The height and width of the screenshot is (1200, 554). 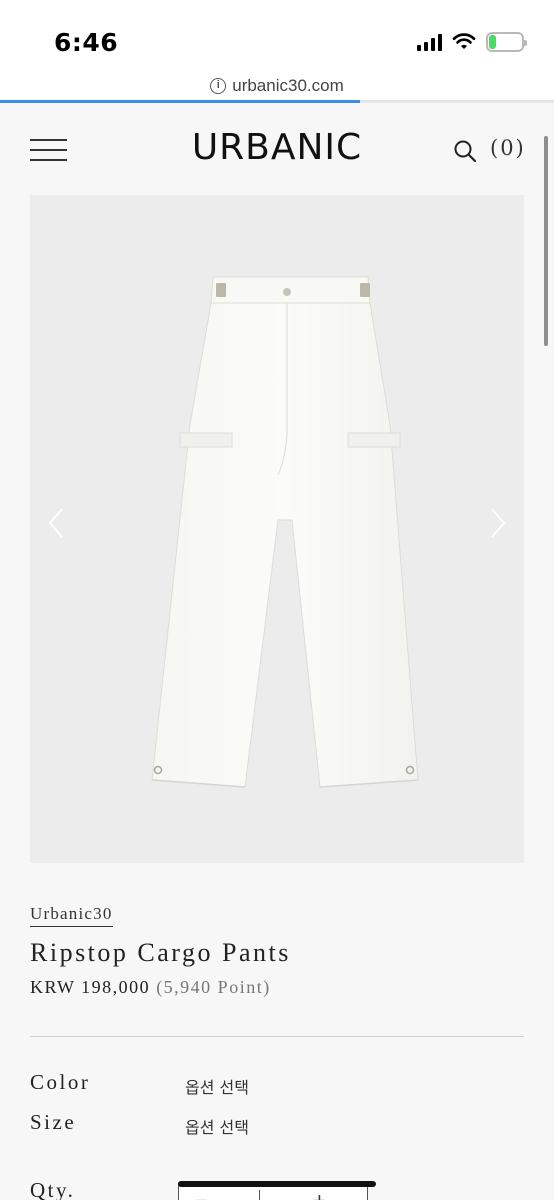 What do you see at coordinates (277, 1036) in the screenshot?
I see `divider` at bounding box center [277, 1036].